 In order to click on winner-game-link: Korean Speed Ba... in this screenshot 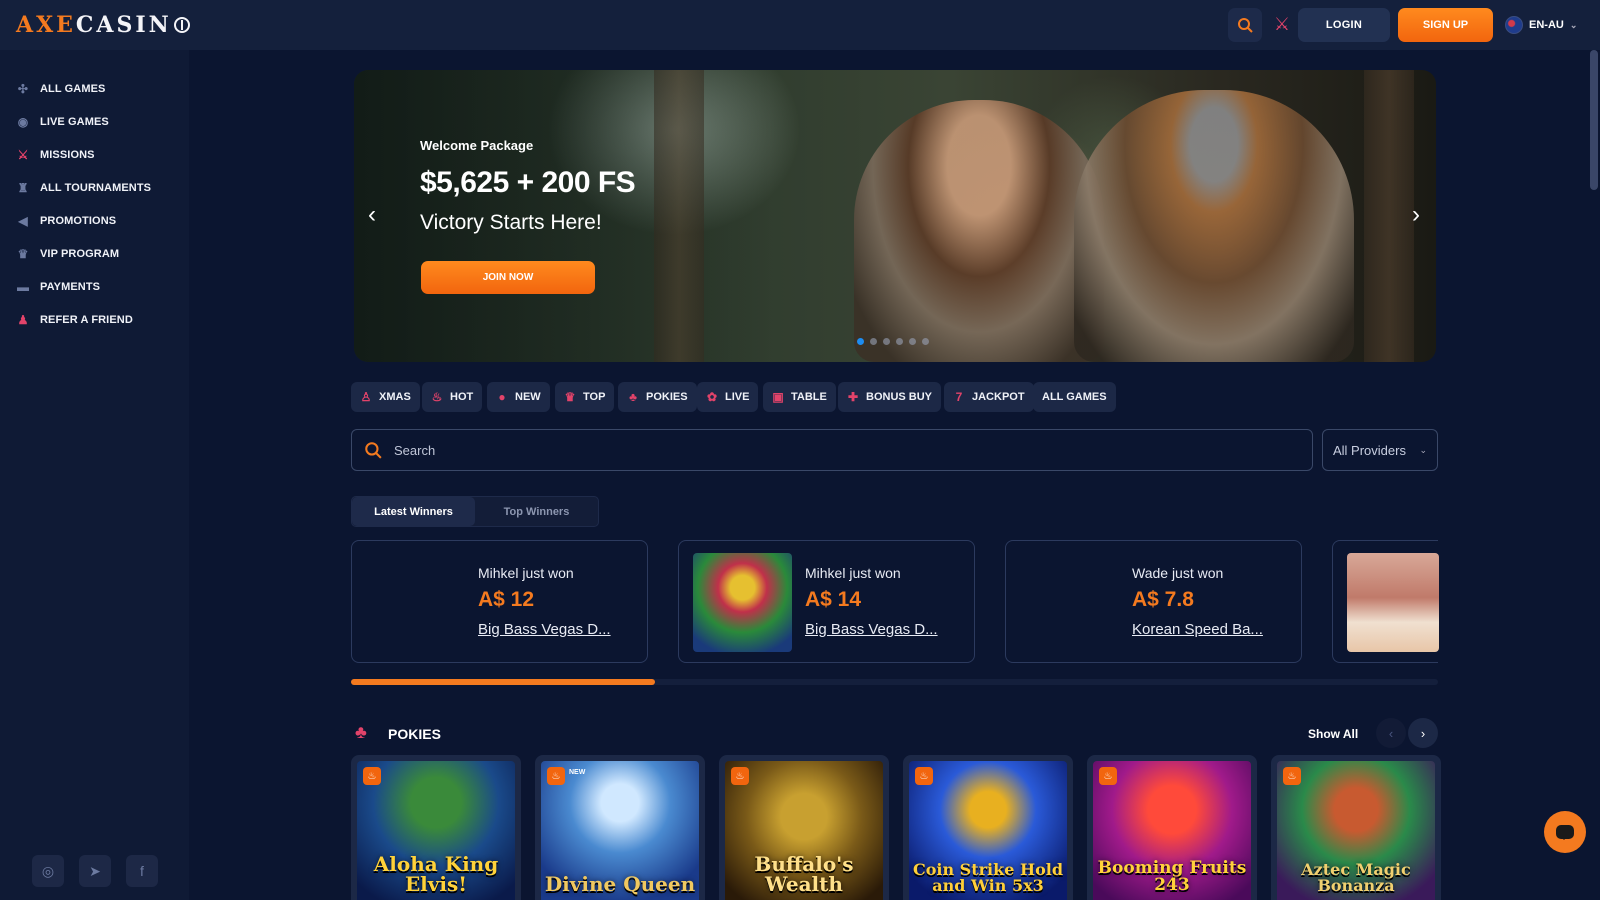, I will do `click(1197, 629)`.